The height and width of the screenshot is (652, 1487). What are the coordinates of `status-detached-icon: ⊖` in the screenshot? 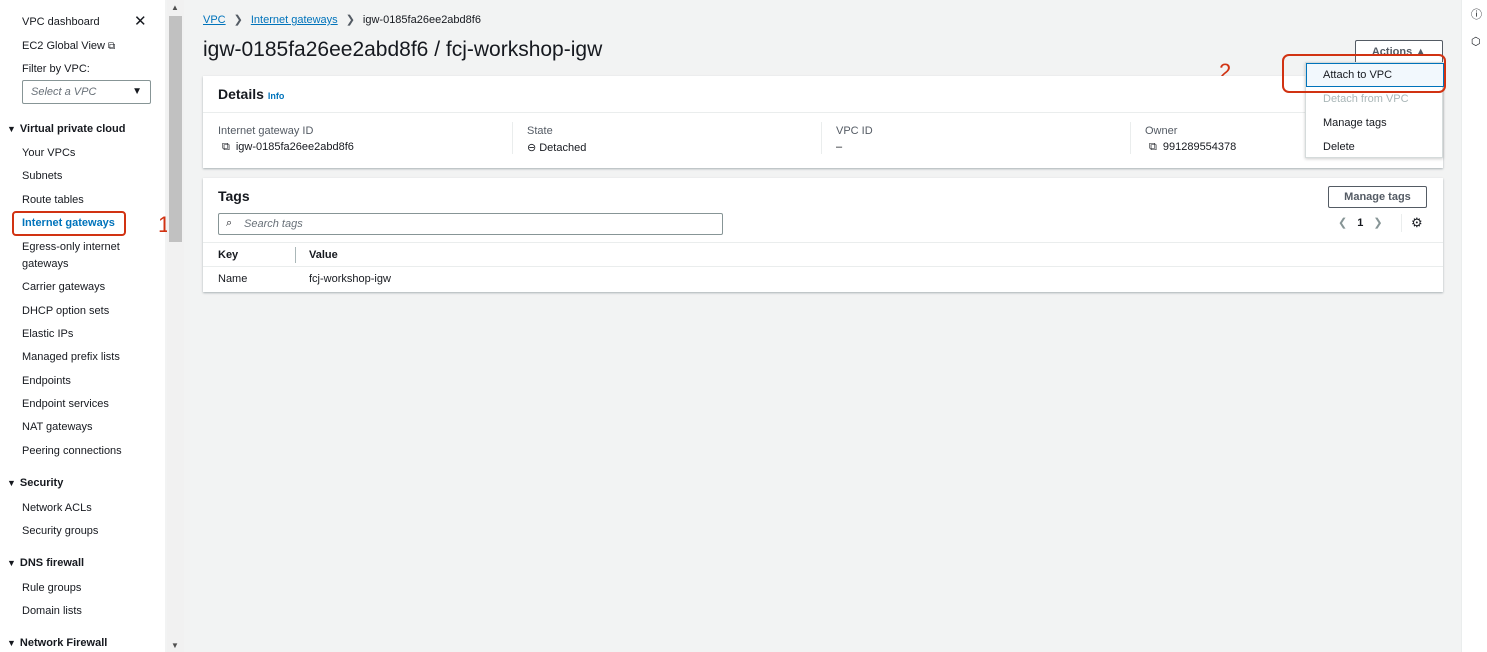 It's located at (532, 148).